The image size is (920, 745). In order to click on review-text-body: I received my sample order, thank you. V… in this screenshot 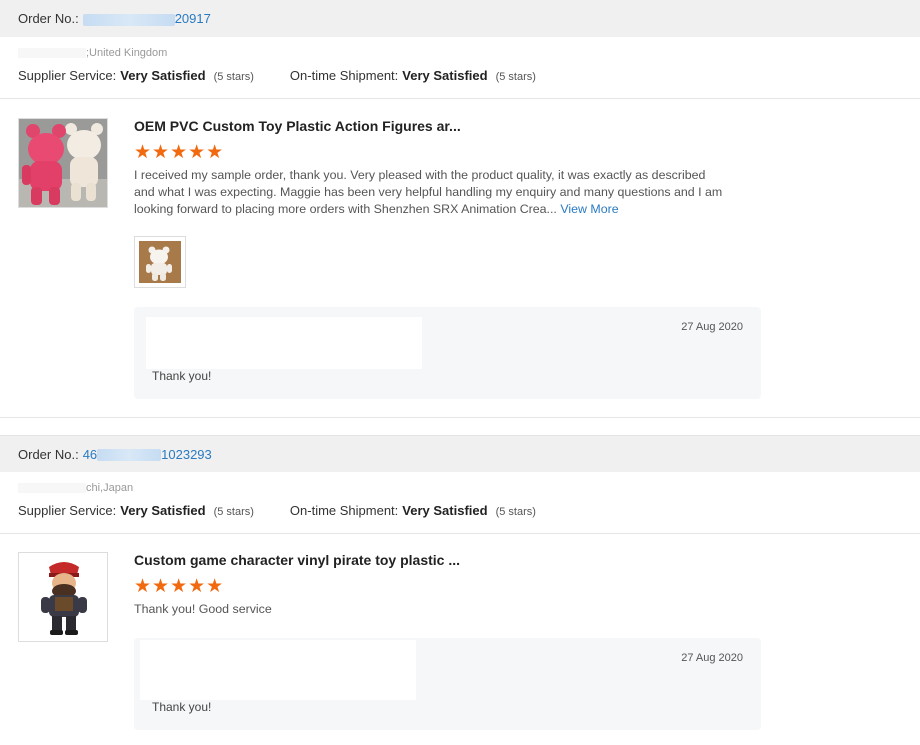, I will do `click(428, 192)`.